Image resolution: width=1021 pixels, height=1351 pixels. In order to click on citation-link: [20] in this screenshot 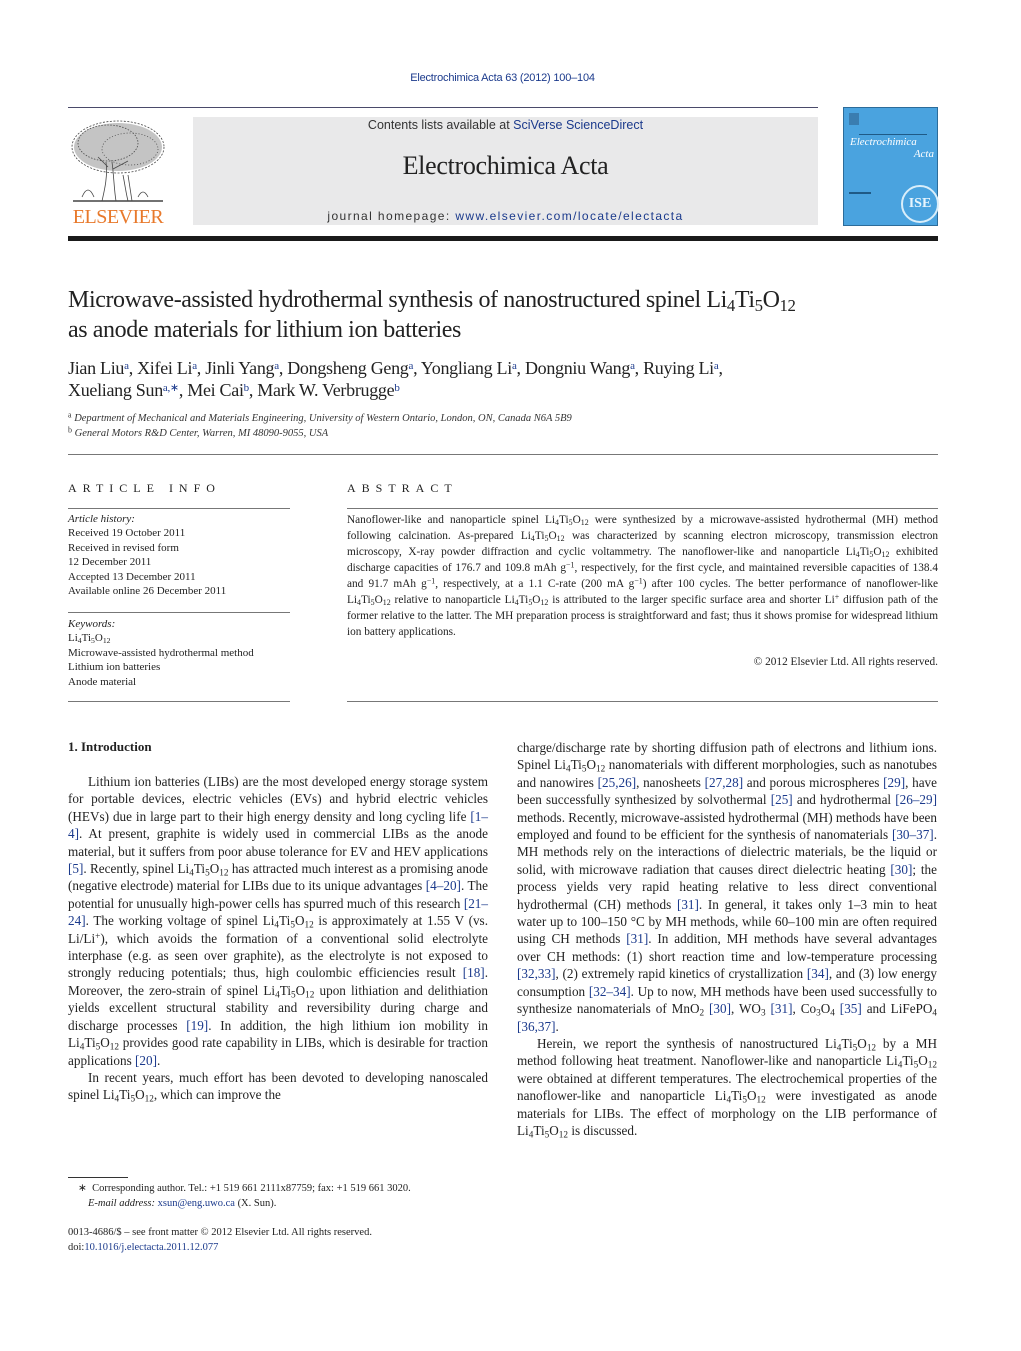, I will do `click(146, 1060)`.